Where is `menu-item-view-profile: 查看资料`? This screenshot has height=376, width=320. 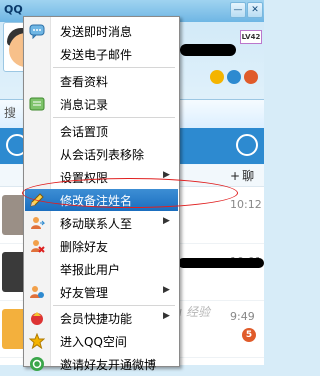 menu-item-view-profile: 查看资料 is located at coordinates (101, 81).